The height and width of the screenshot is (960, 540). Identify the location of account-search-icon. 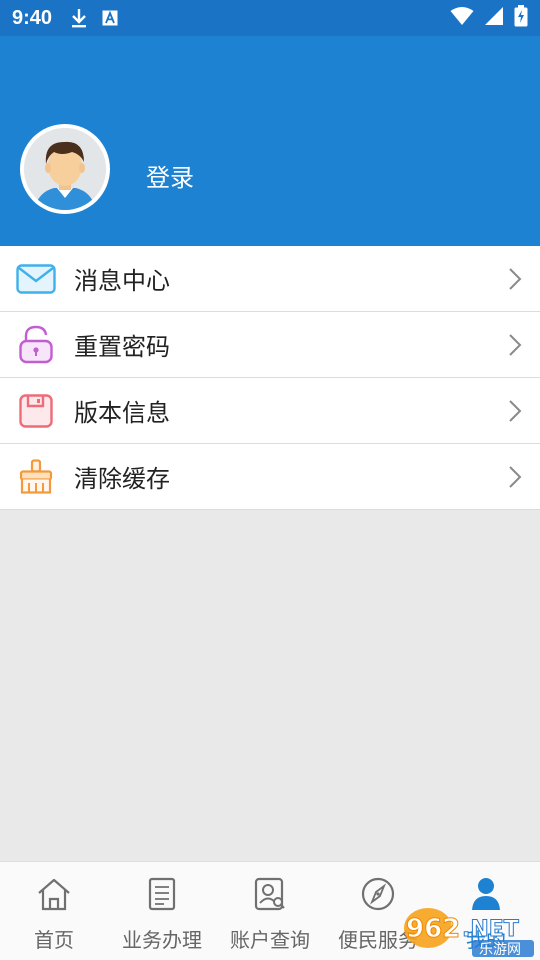
(270, 894).